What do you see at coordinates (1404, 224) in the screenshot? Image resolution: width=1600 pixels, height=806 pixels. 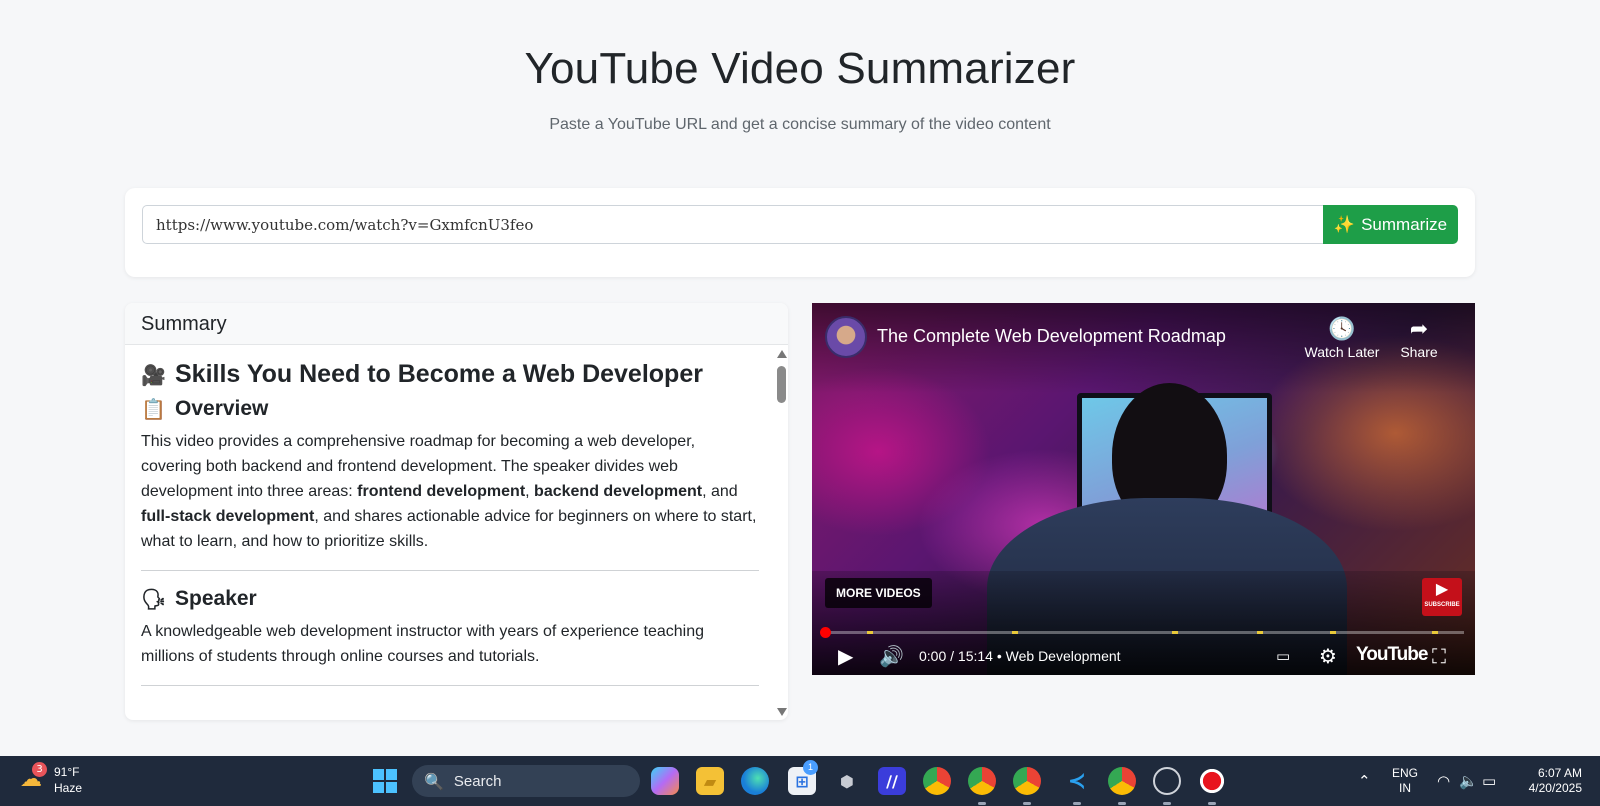 I see `summarize-button-label: Summarize` at bounding box center [1404, 224].